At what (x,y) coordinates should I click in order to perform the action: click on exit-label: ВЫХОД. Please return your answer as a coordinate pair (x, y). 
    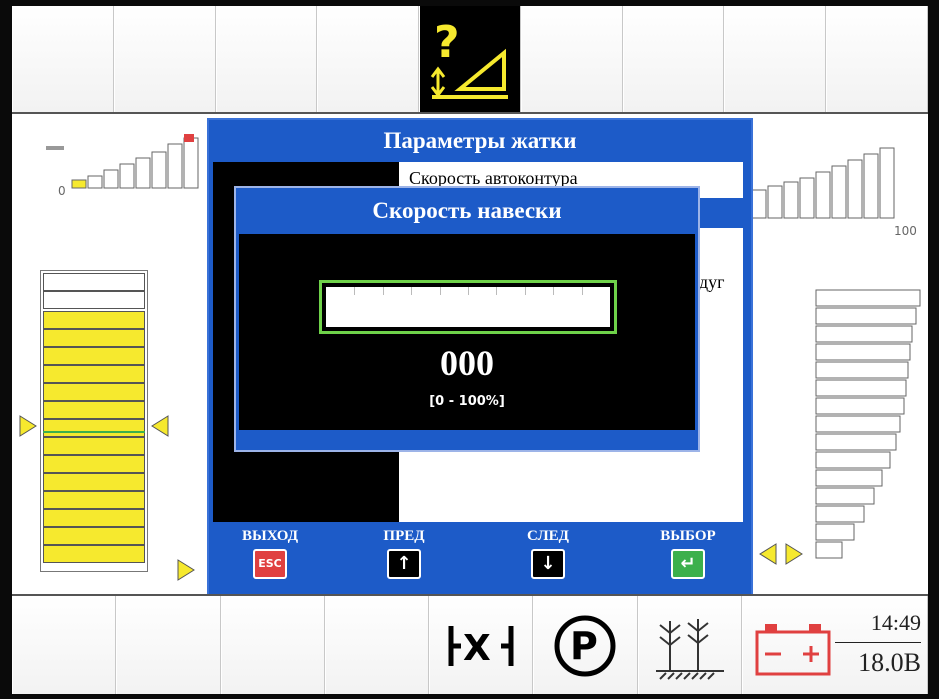
    Looking at the image, I should click on (270, 536).